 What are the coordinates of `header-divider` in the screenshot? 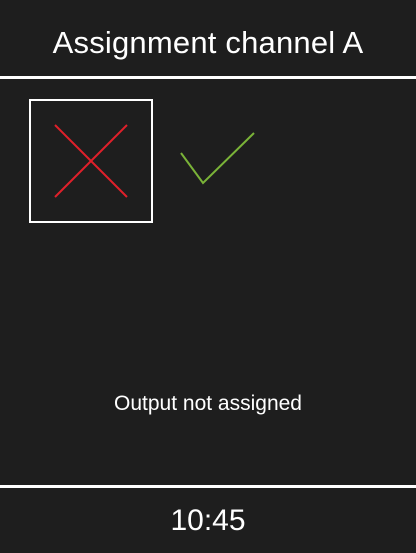 It's located at (208, 77).